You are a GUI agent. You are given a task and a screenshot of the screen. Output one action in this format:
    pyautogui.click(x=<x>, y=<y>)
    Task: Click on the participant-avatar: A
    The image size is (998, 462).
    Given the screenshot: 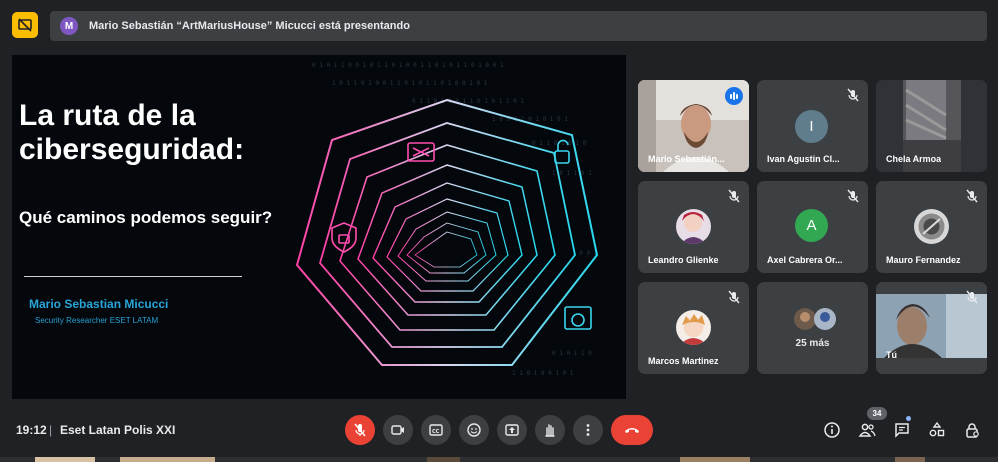 What is the action you would take?
    pyautogui.click(x=811, y=225)
    